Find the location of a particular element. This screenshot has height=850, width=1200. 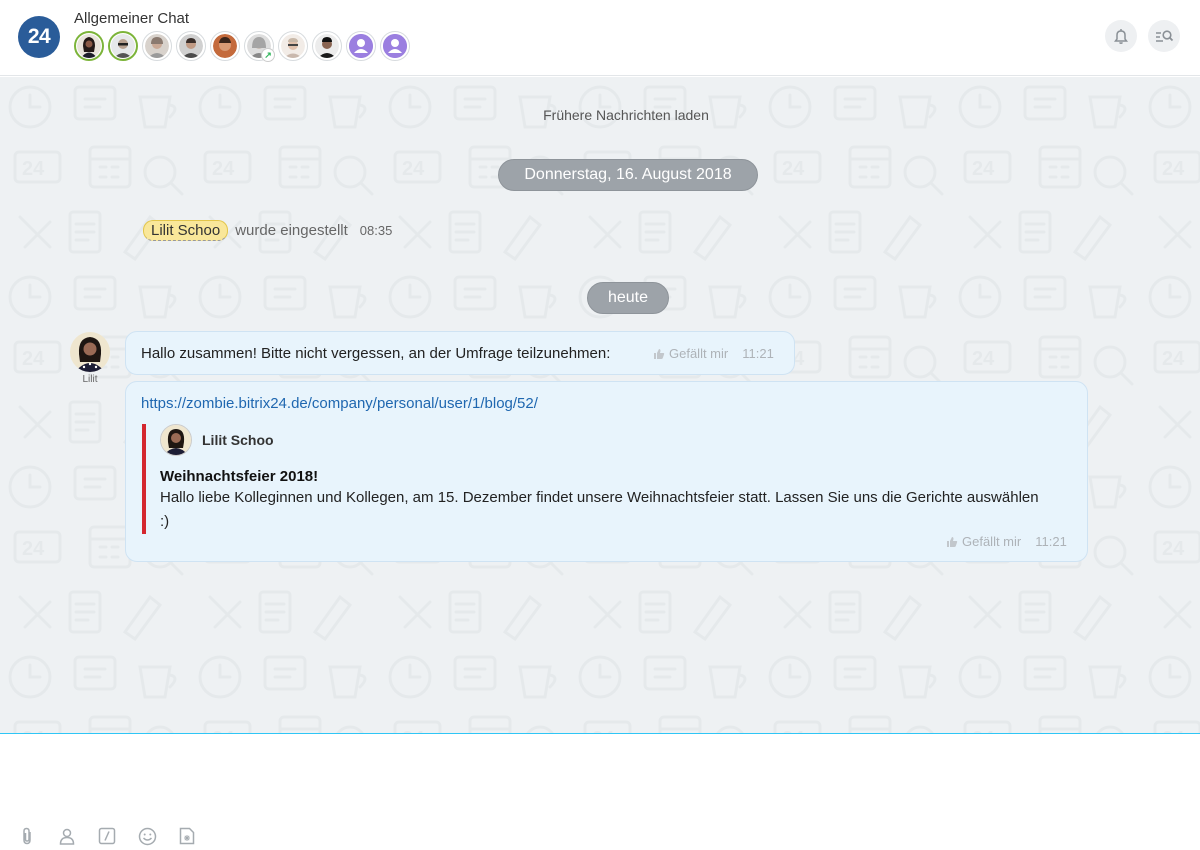

member-avatars: ↗ is located at coordinates (242, 46).